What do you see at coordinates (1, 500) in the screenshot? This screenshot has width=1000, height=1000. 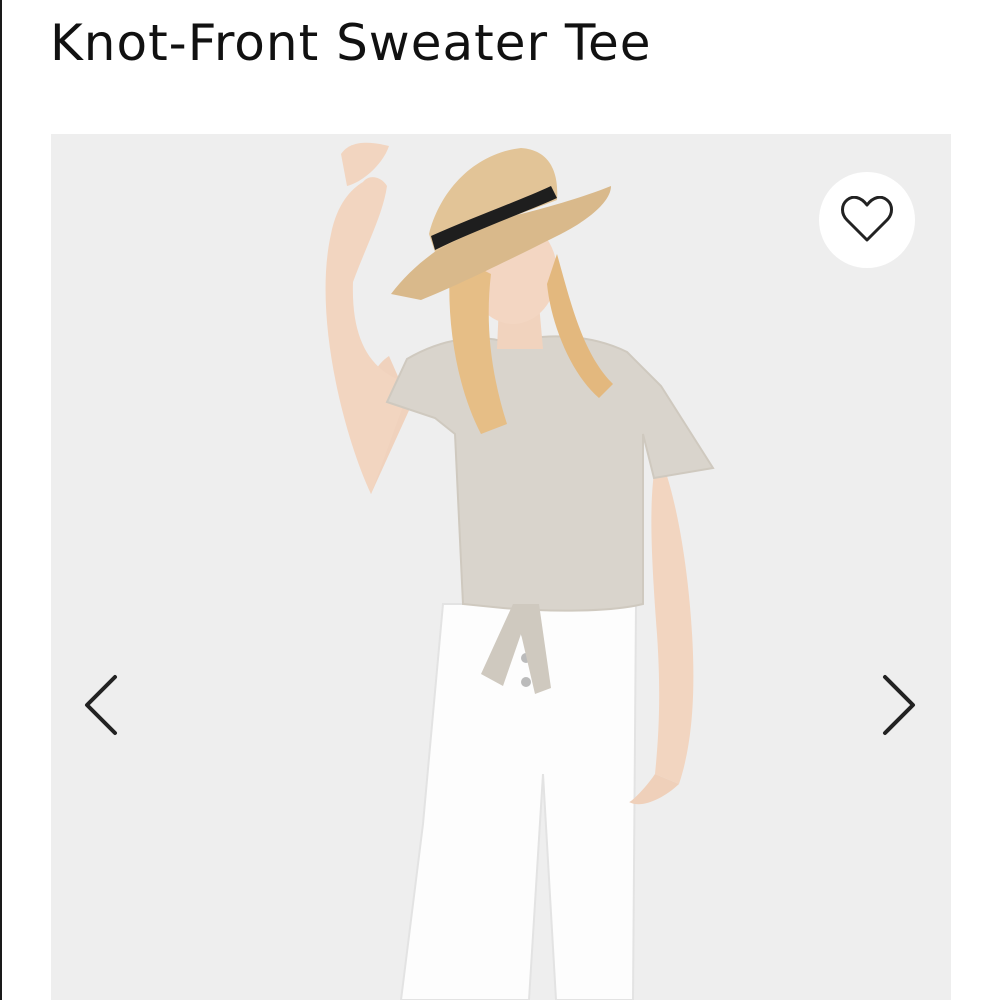 I see `window-edge` at bounding box center [1, 500].